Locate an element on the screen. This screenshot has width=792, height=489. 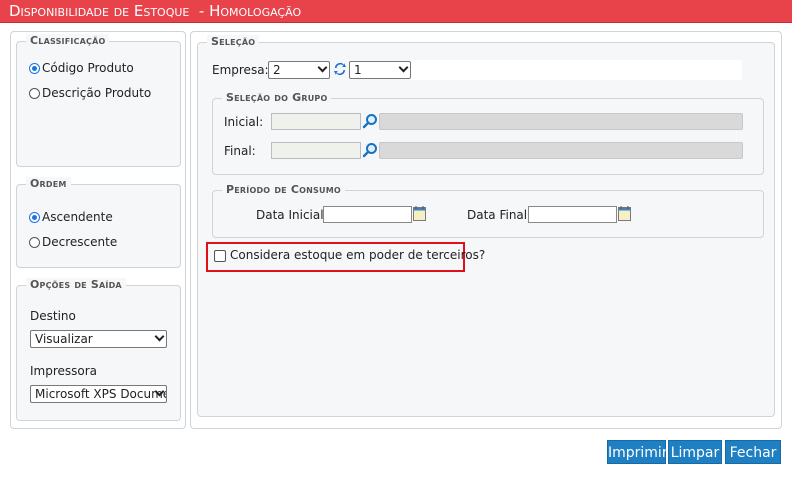
grupo-final-input is located at coordinates (316, 150).